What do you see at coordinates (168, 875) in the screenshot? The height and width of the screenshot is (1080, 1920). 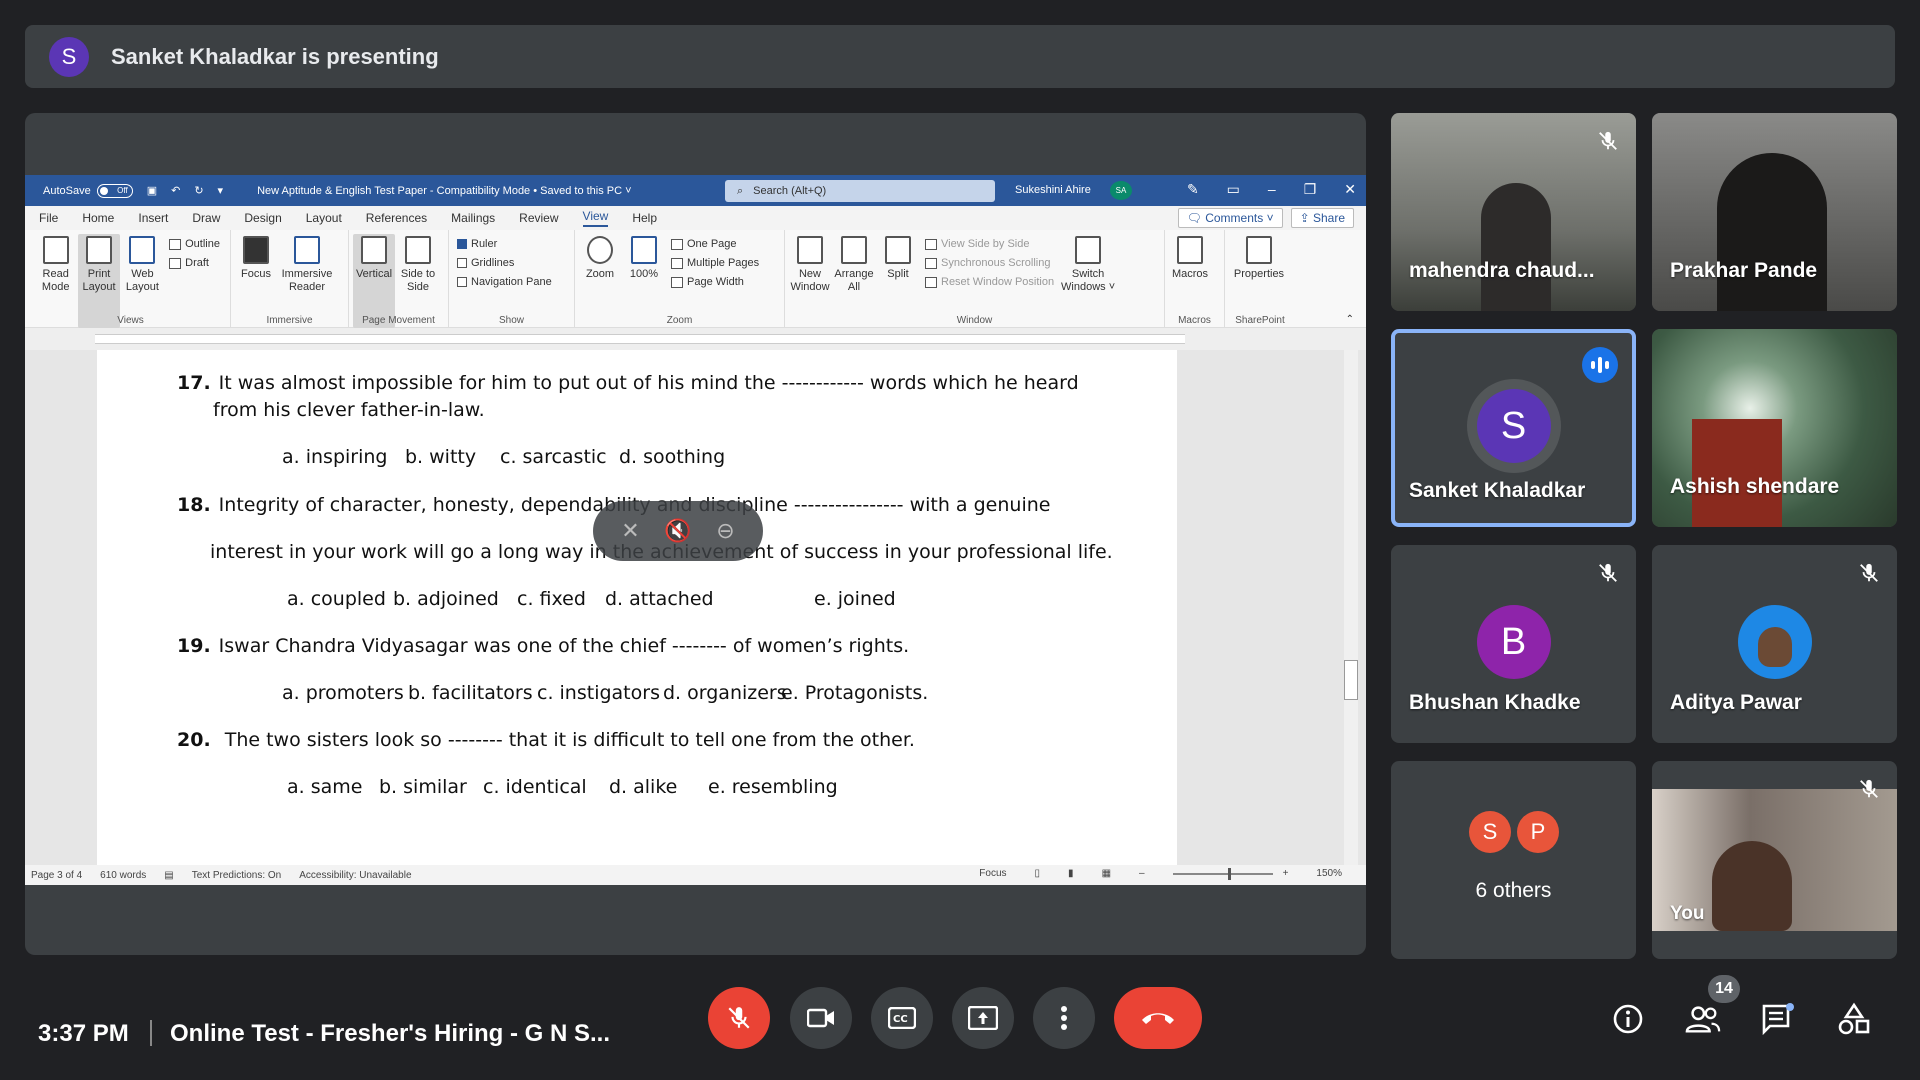 I see `proofing-icon: ▤` at bounding box center [168, 875].